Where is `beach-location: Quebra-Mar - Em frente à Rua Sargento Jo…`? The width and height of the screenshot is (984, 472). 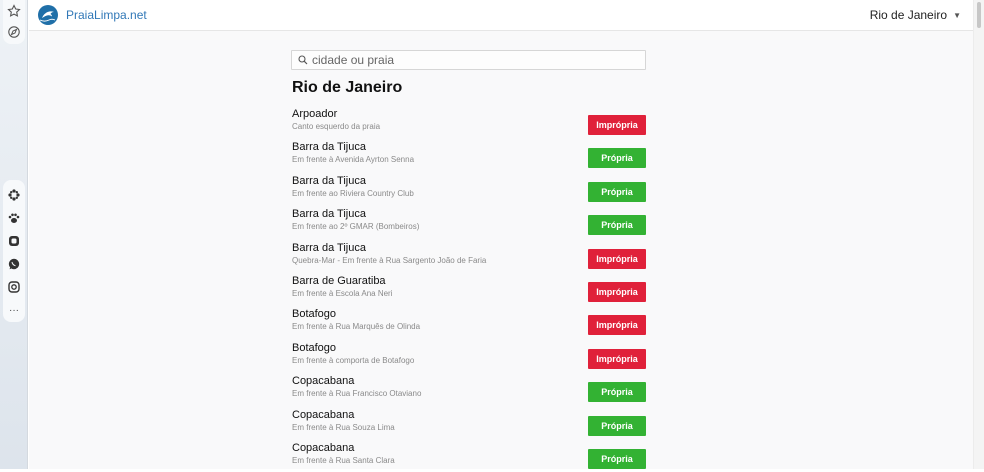
beach-location: Quebra-Mar - Em frente à Rua Sargento Jo… is located at coordinates (389, 260).